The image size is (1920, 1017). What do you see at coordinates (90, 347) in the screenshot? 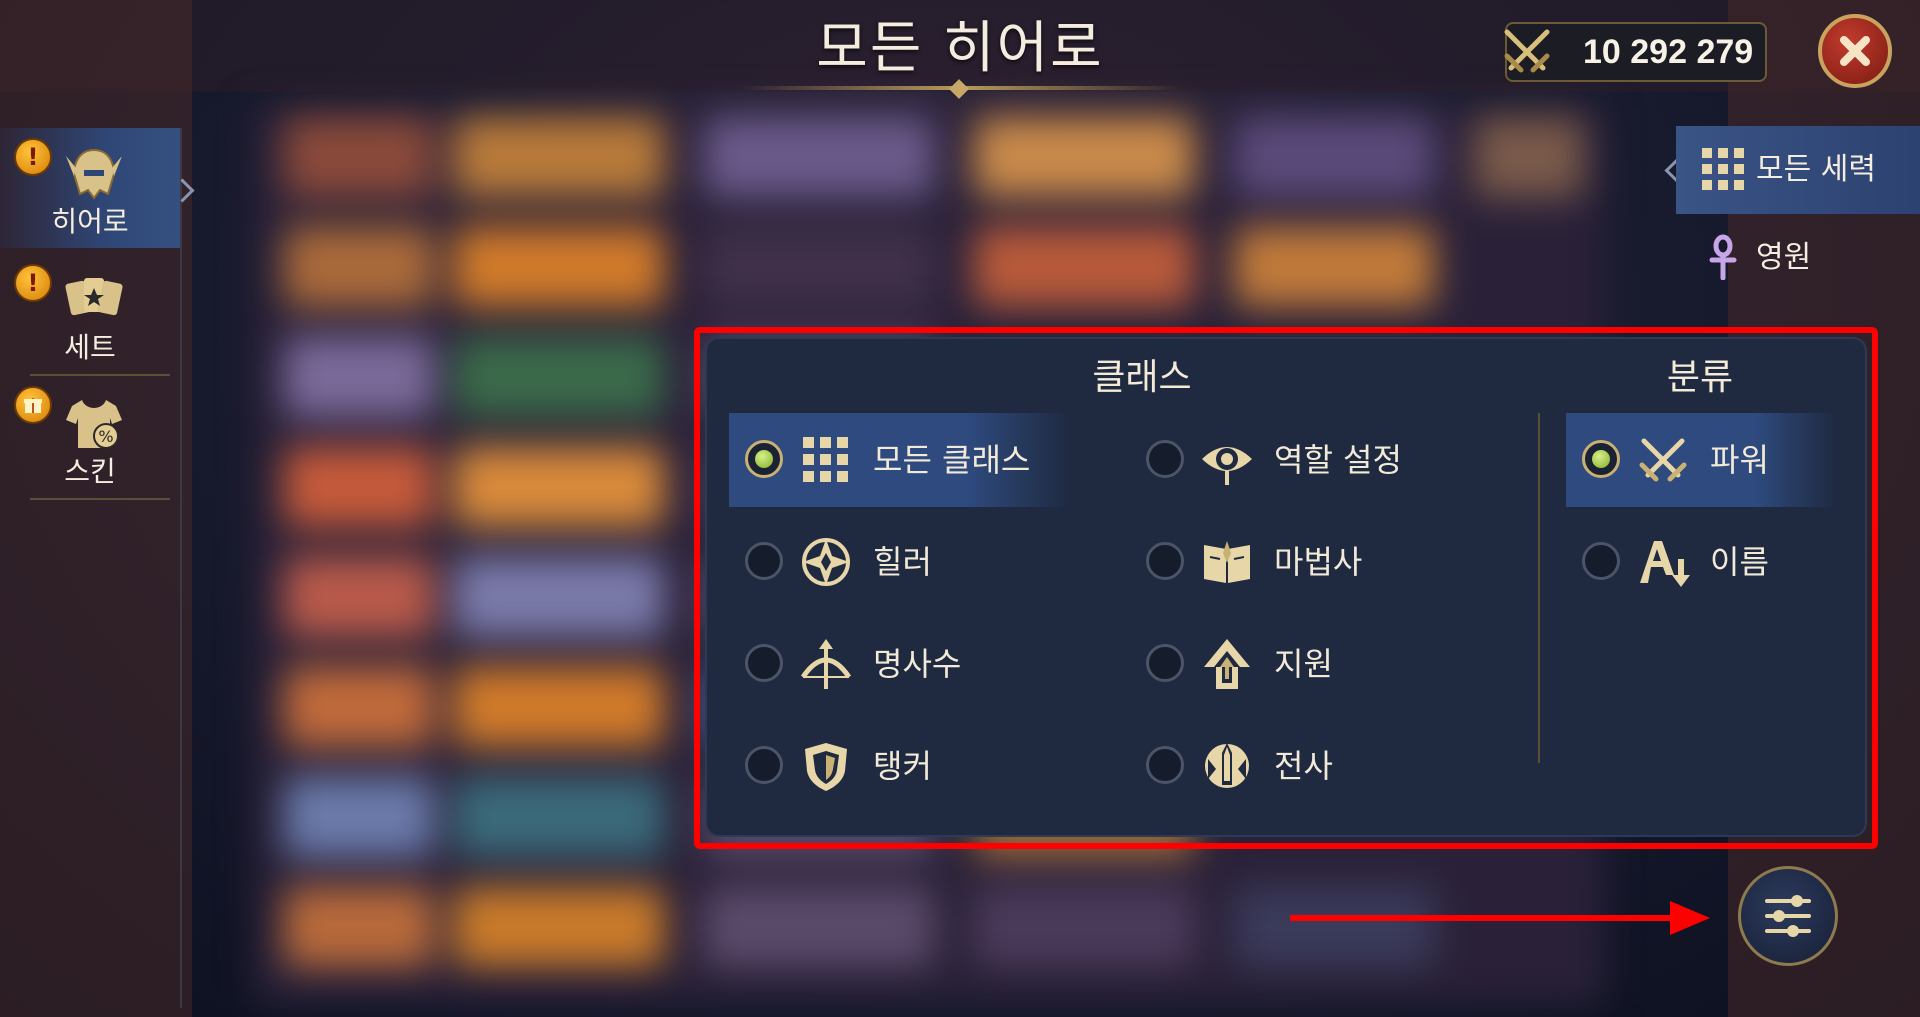
I see `nav-item-label: 세트` at bounding box center [90, 347].